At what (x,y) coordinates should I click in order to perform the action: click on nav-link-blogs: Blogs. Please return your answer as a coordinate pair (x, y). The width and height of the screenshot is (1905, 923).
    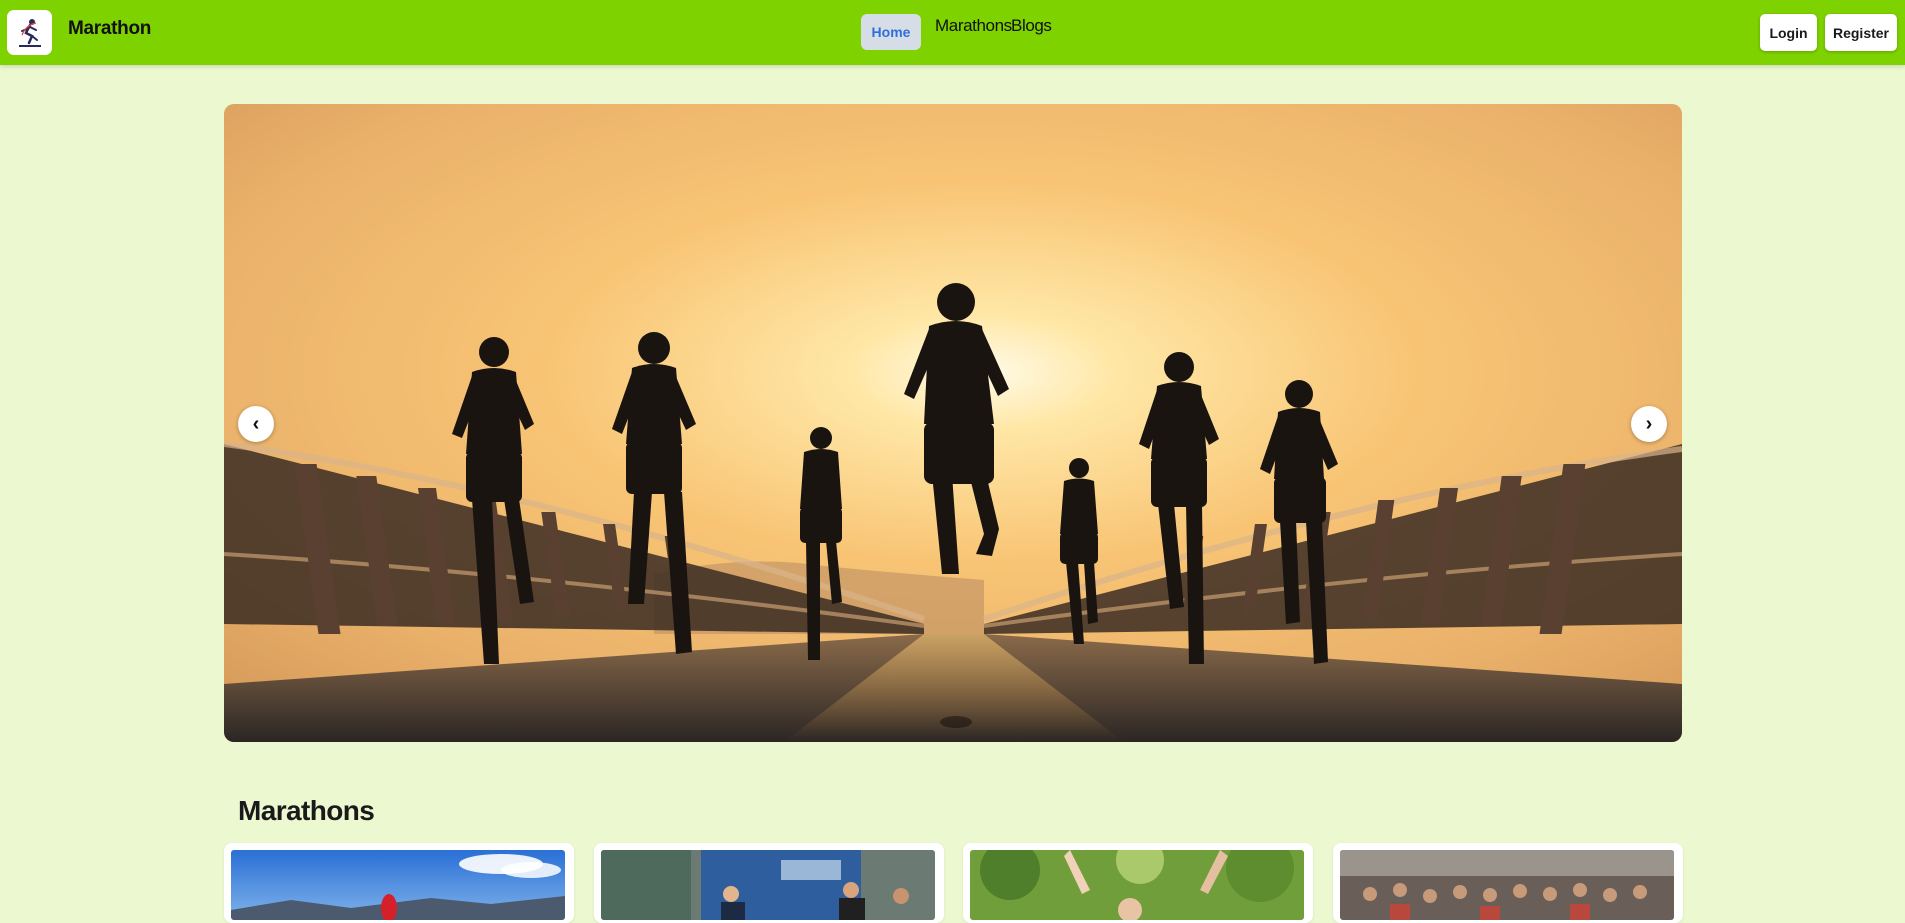
    Looking at the image, I should click on (1031, 26).